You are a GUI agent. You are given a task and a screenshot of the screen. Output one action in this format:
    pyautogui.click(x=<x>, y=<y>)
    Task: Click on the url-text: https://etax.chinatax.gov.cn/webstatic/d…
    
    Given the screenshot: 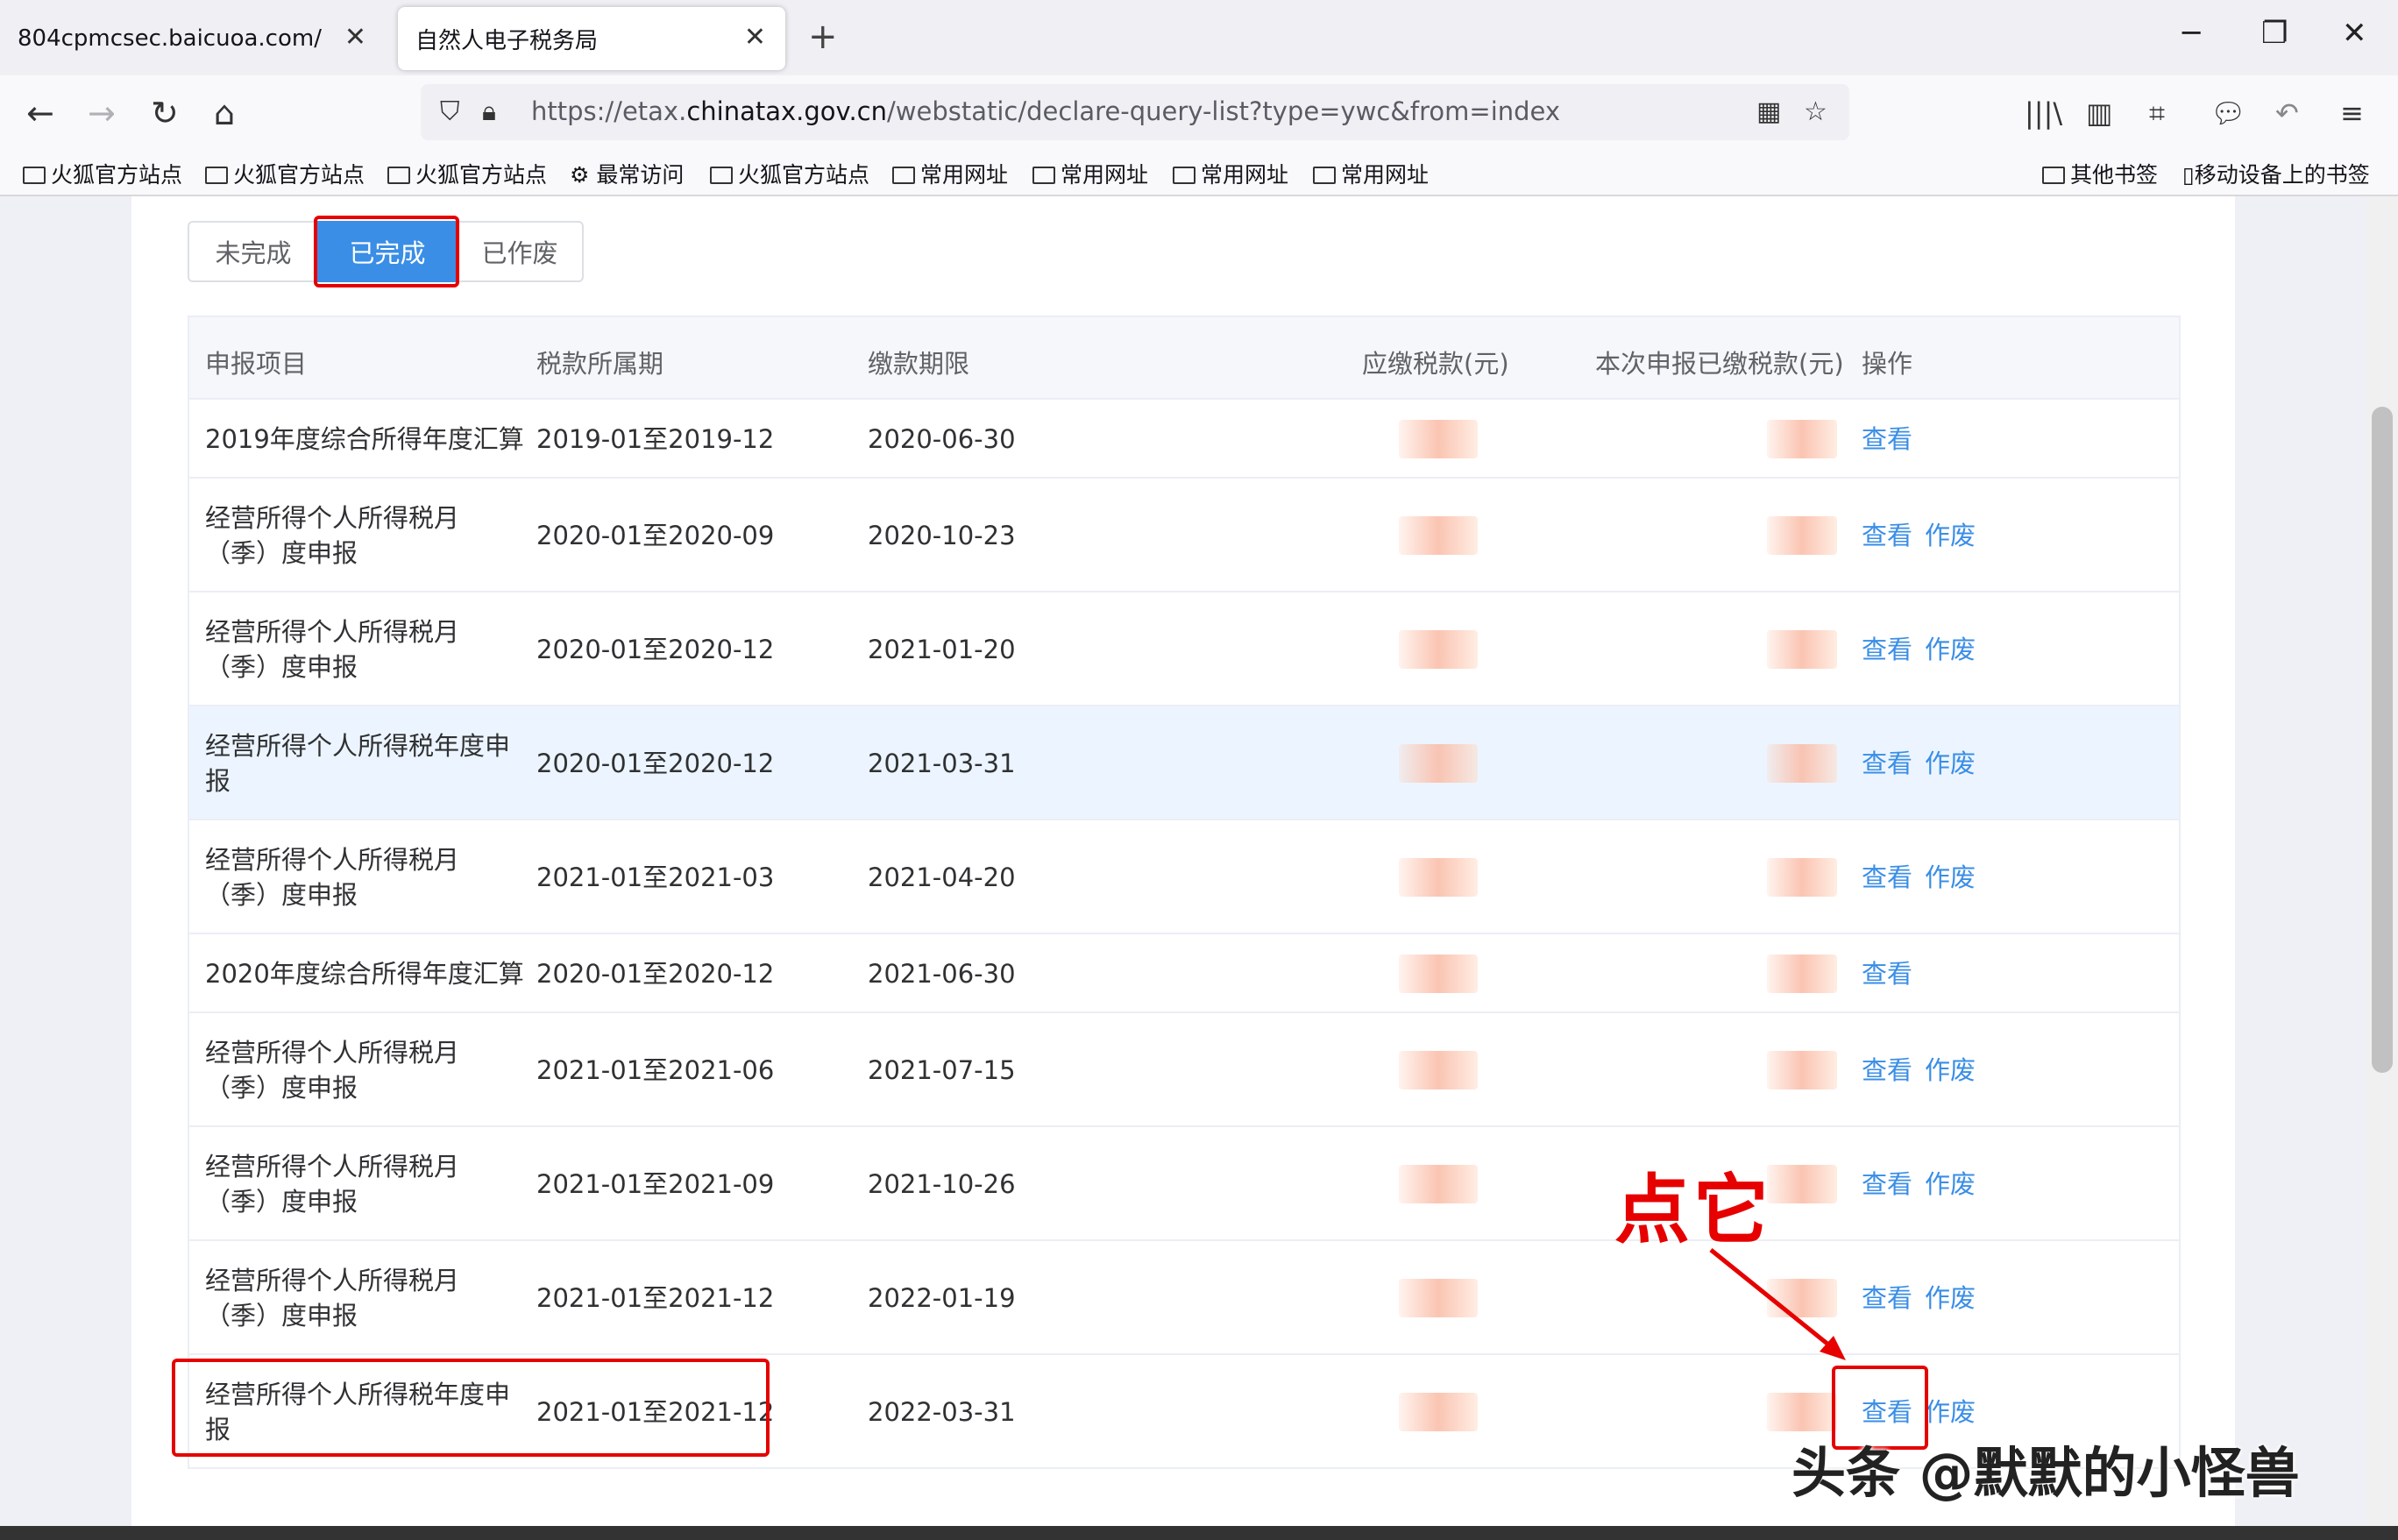 What is the action you would take?
    pyautogui.click(x=1045, y=111)
    